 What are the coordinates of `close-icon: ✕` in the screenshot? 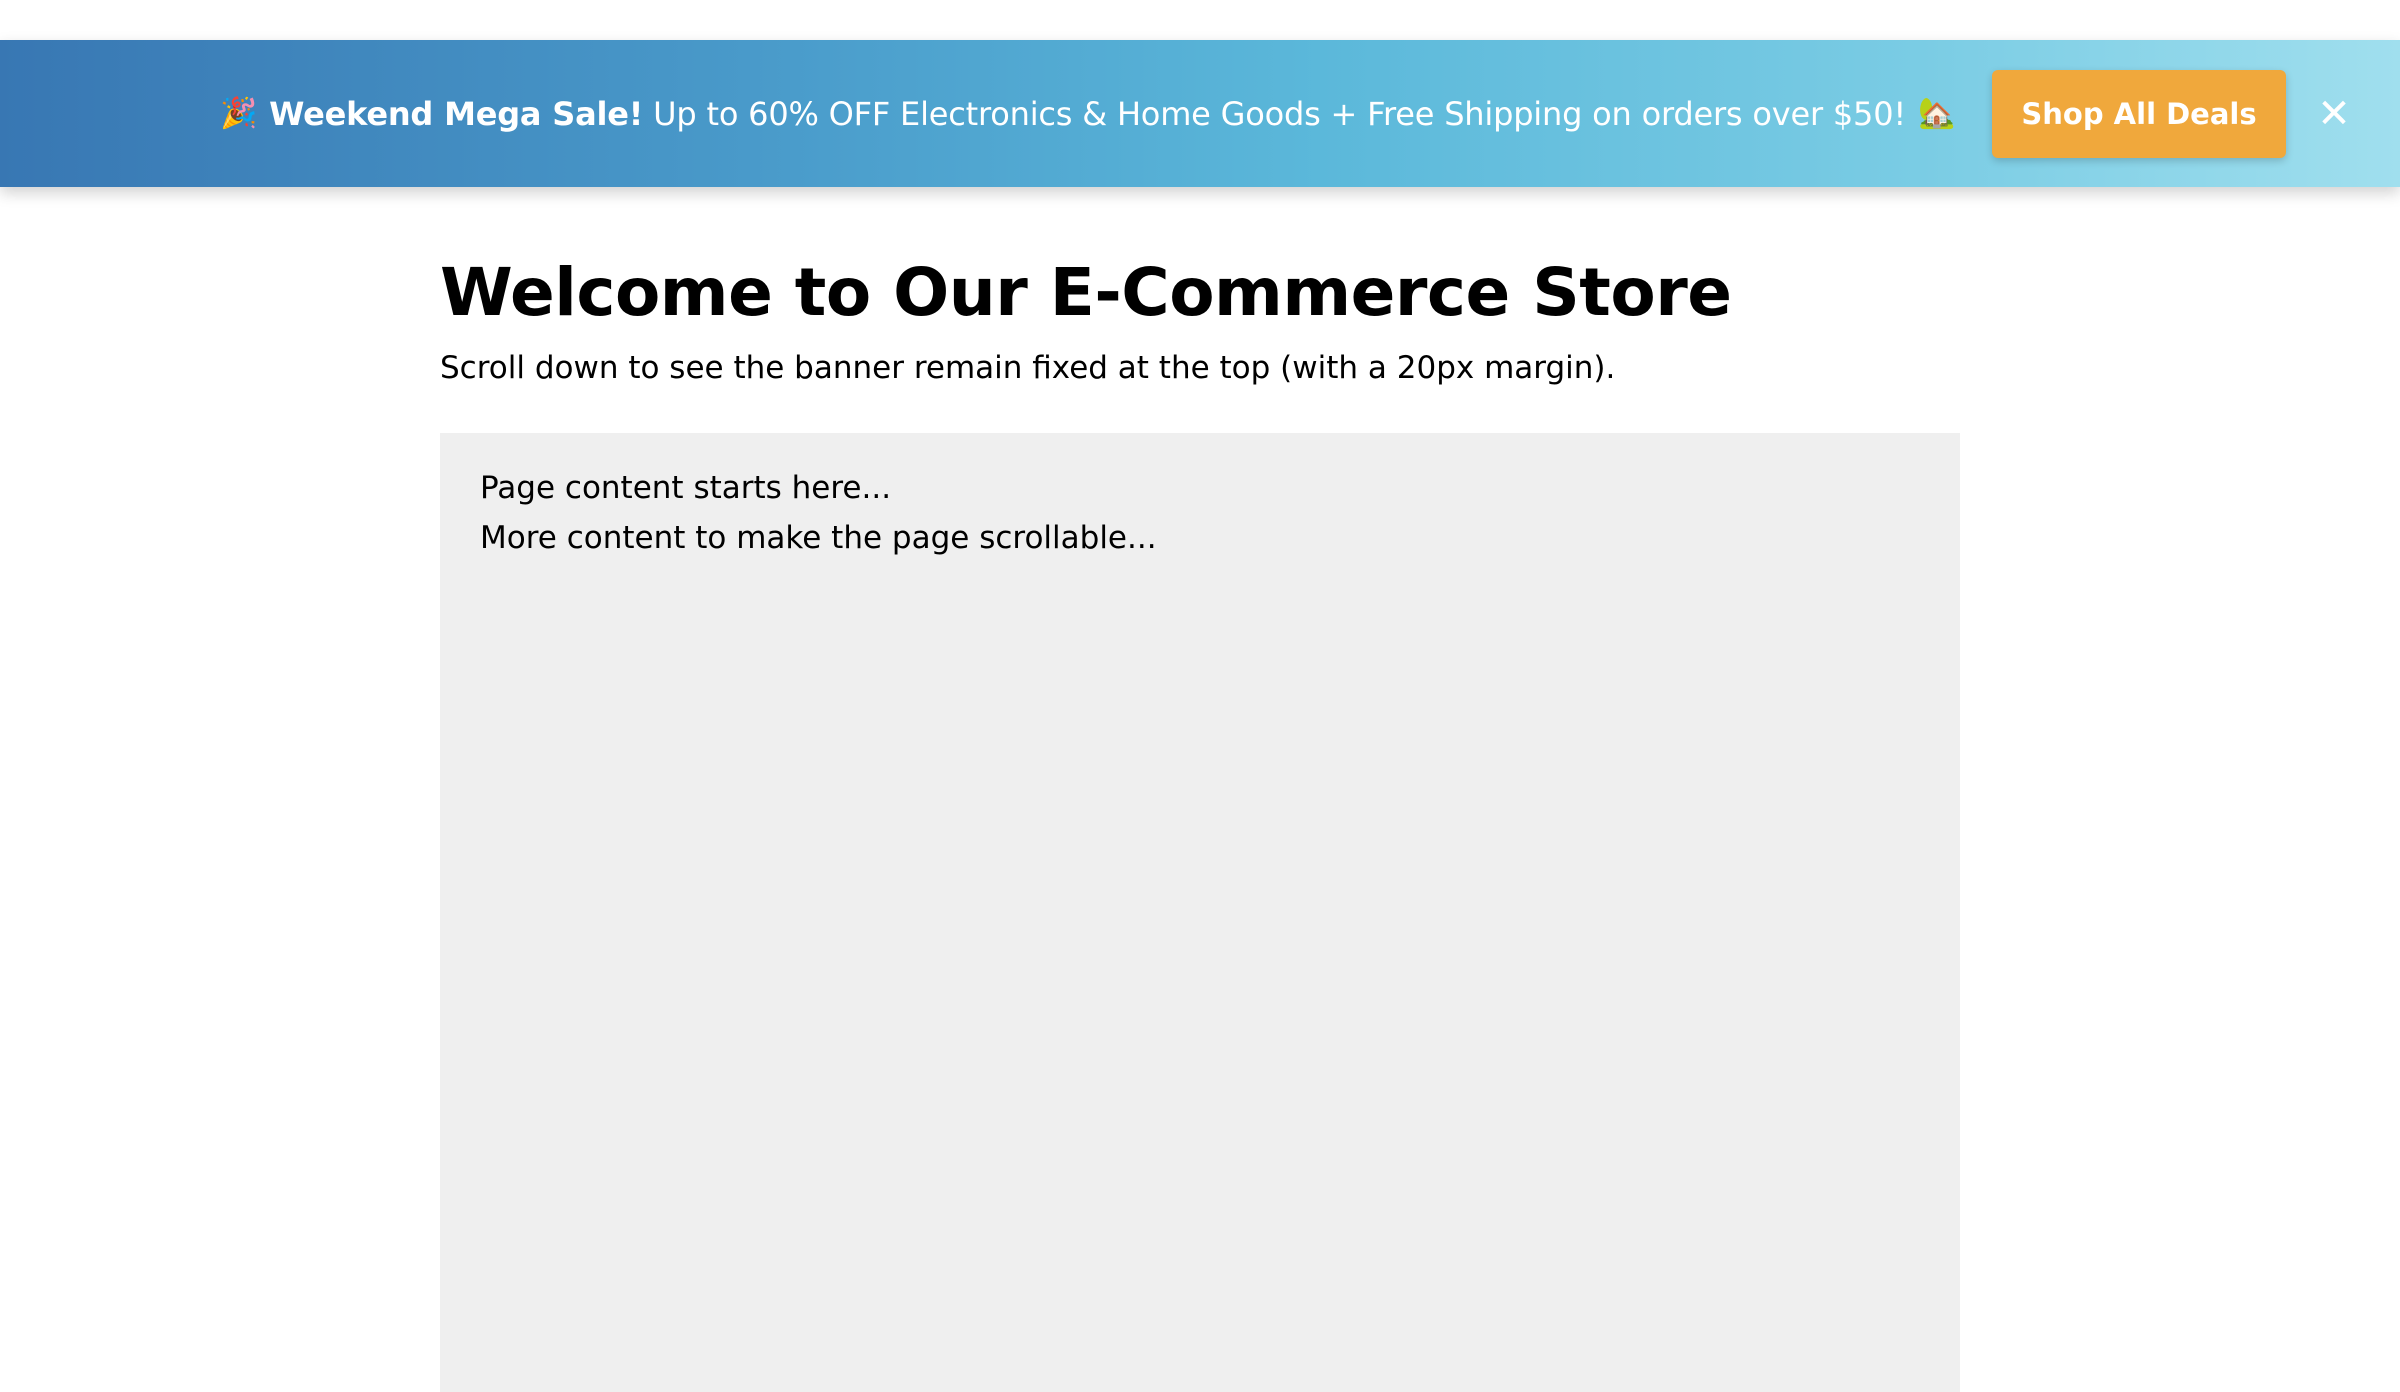 It's located at (2334, 114).